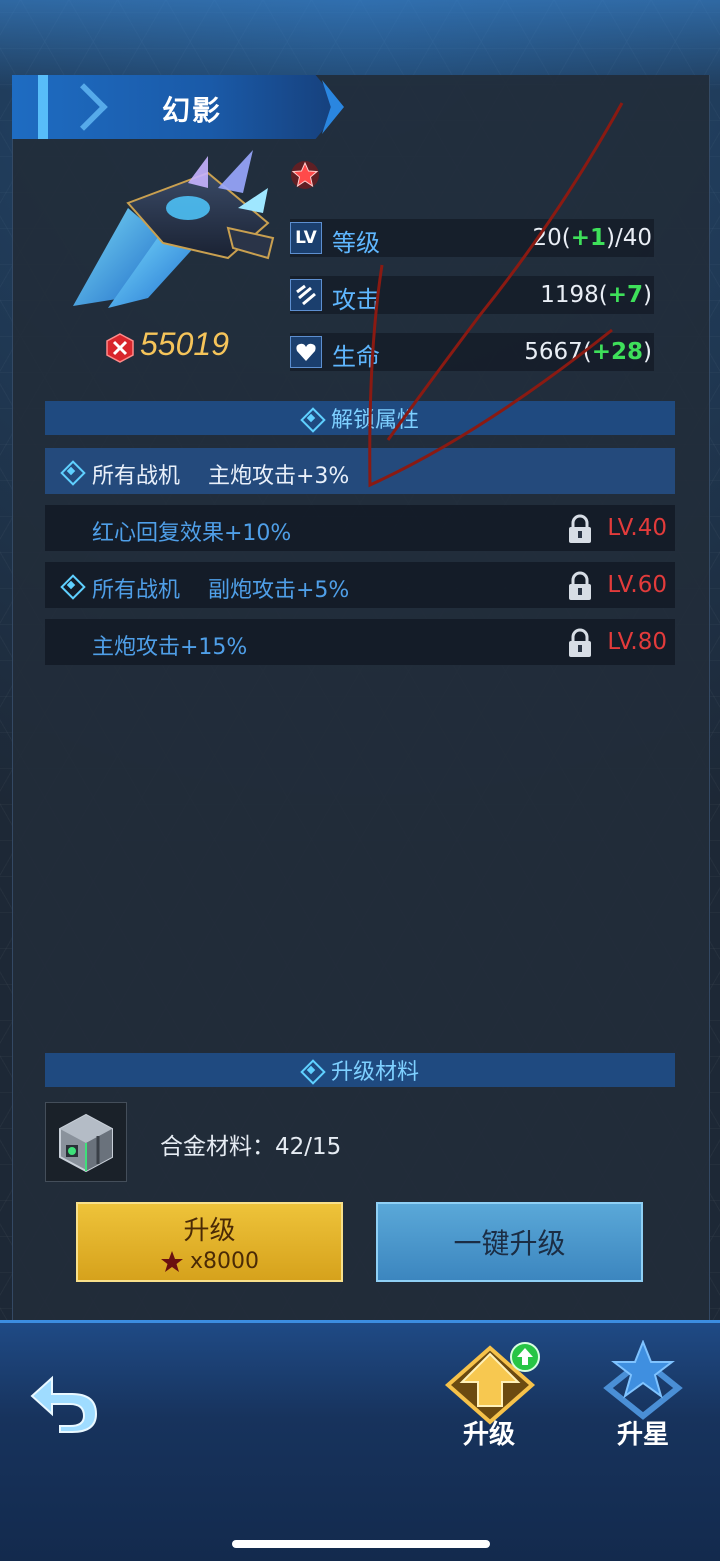 The image size is (720, 1561). I want to click on material-section-header: 升级材料, so click(360, 1070).